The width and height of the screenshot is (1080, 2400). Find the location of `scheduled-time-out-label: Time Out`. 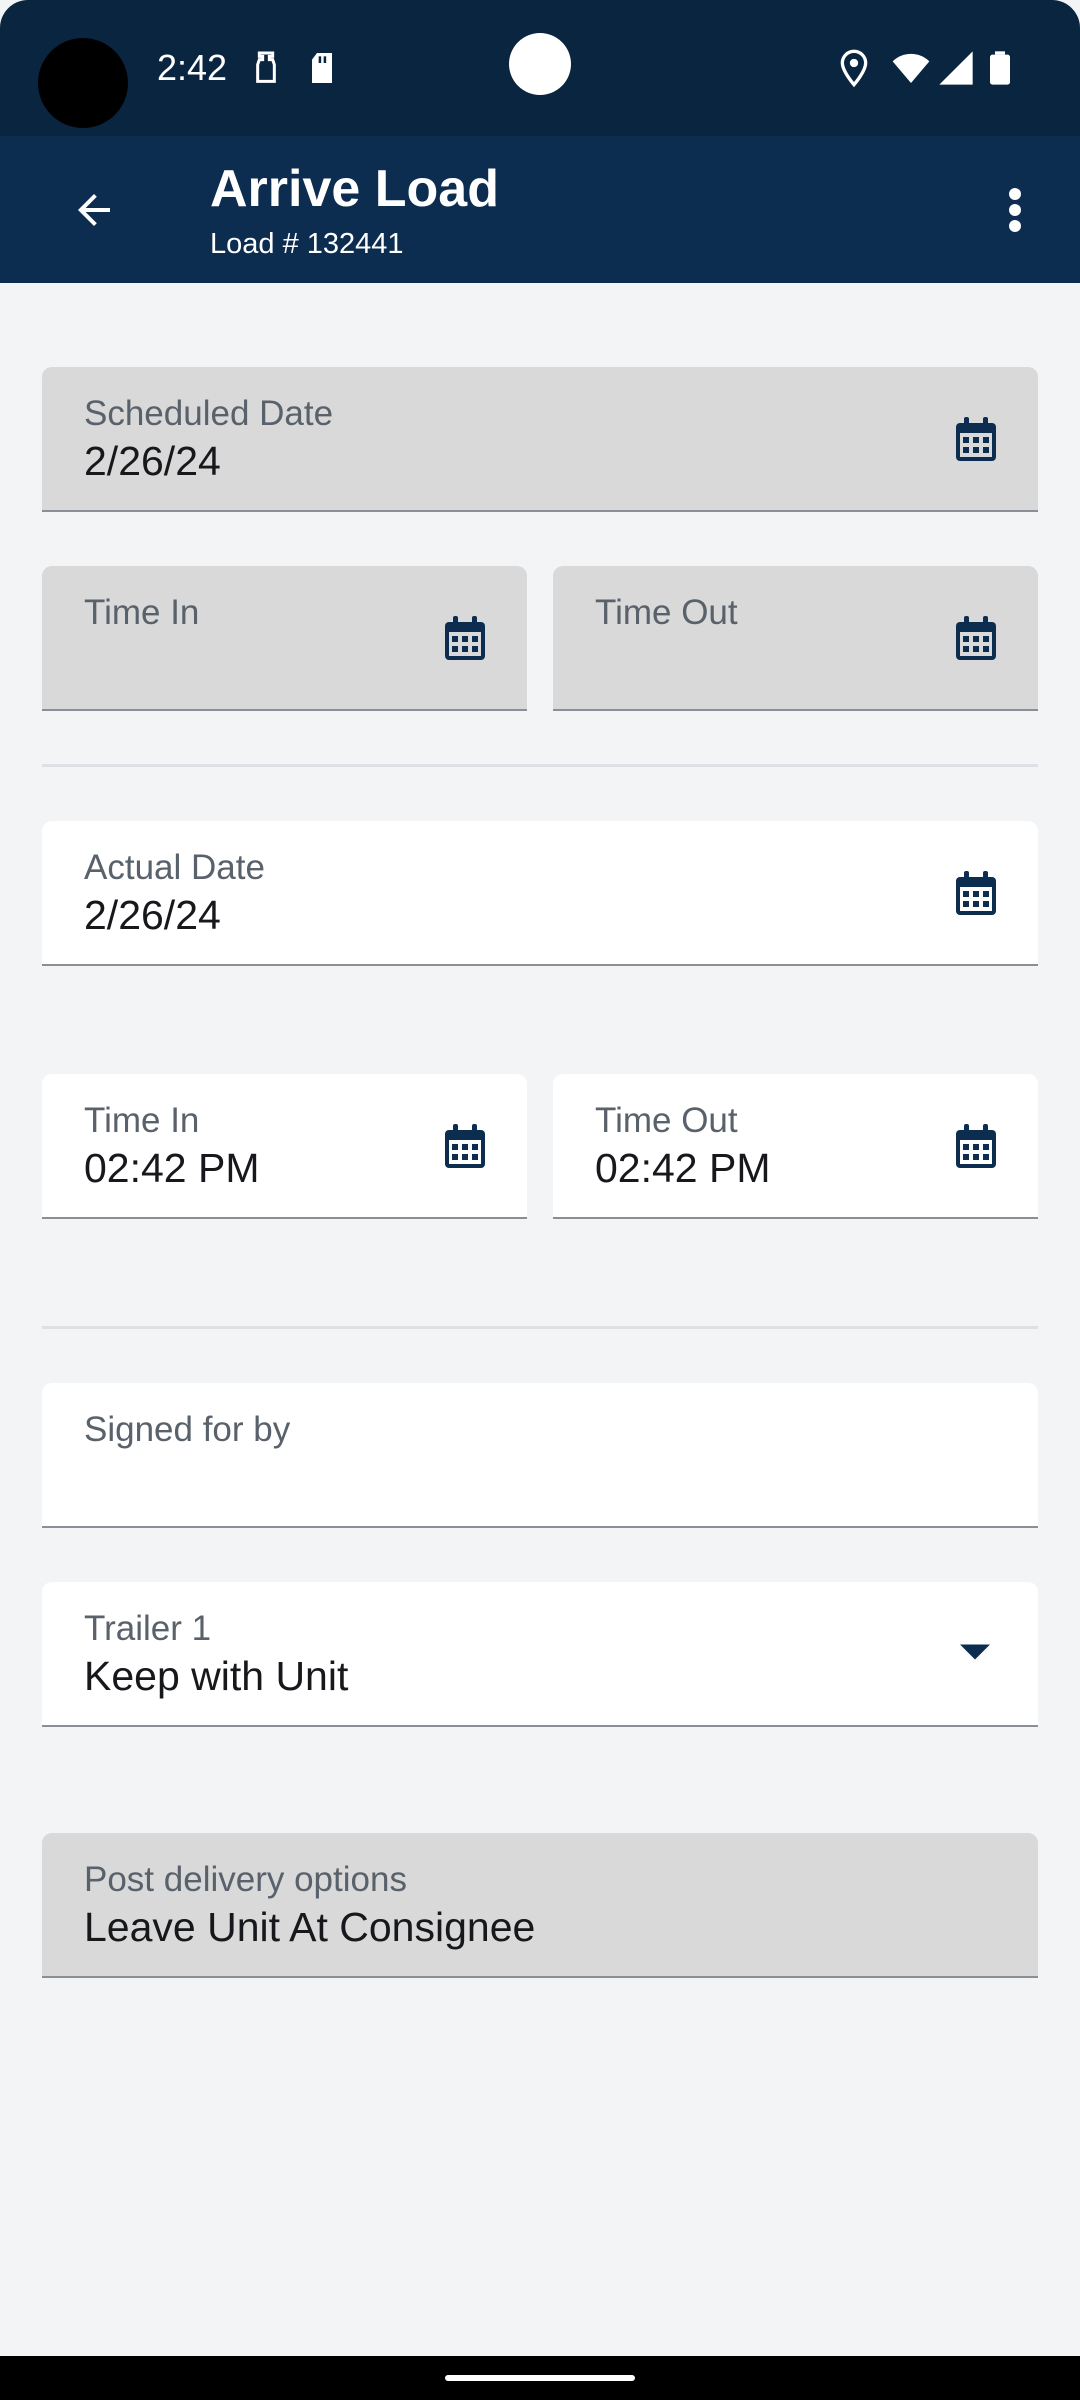

scheduled-time-out-label: Time Out is located at coordinates (666, 612).